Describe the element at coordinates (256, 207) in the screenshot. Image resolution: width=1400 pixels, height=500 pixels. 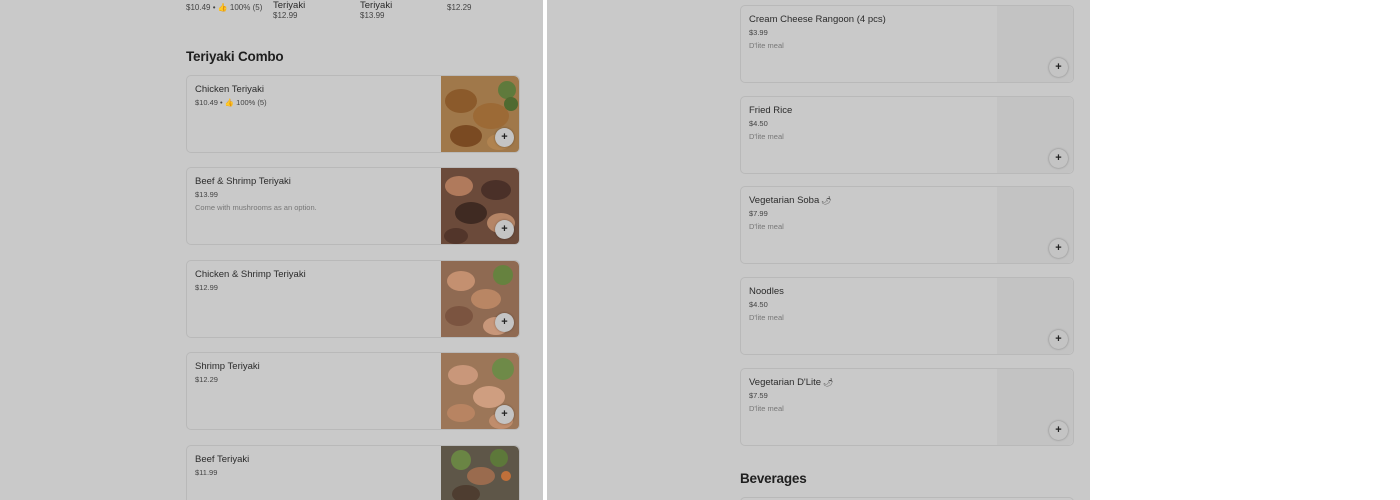
I see `menu-item-description: Come with mushrooms as an option.` at that location.